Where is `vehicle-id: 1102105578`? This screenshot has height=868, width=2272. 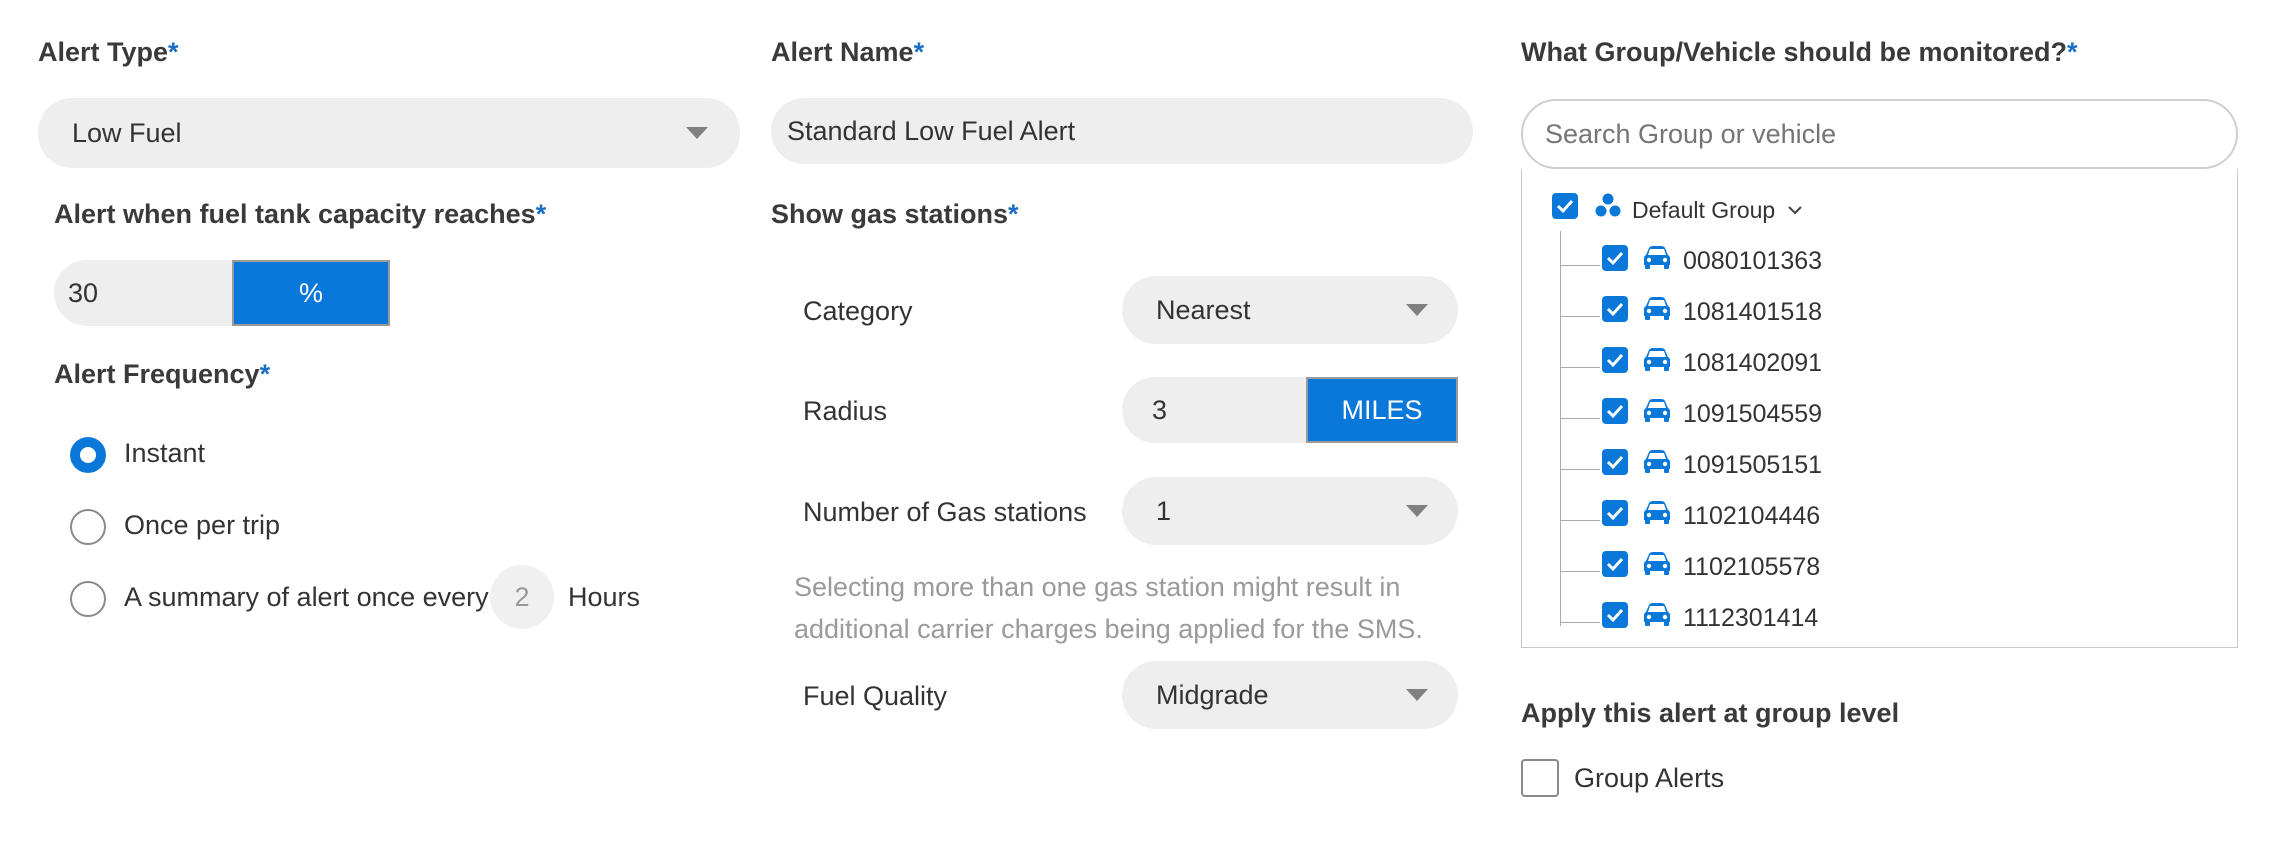
vehicle-id: 1102105578 is located at coordinates (1751, 567).